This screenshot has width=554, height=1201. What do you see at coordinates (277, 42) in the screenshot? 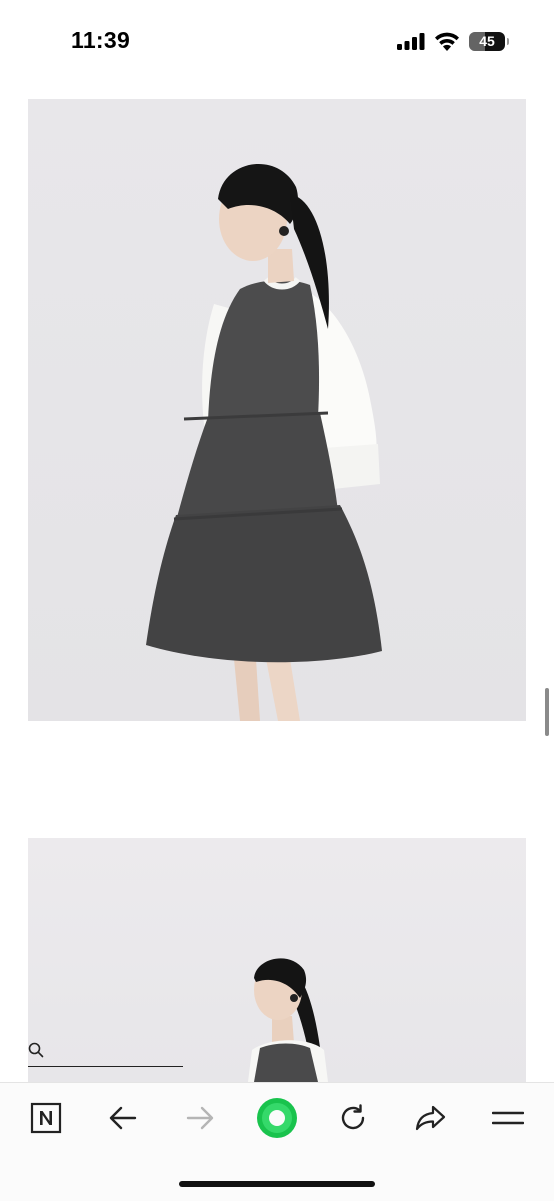
I see `status-bar: 11:39 45` at bounding box center [277, 42].